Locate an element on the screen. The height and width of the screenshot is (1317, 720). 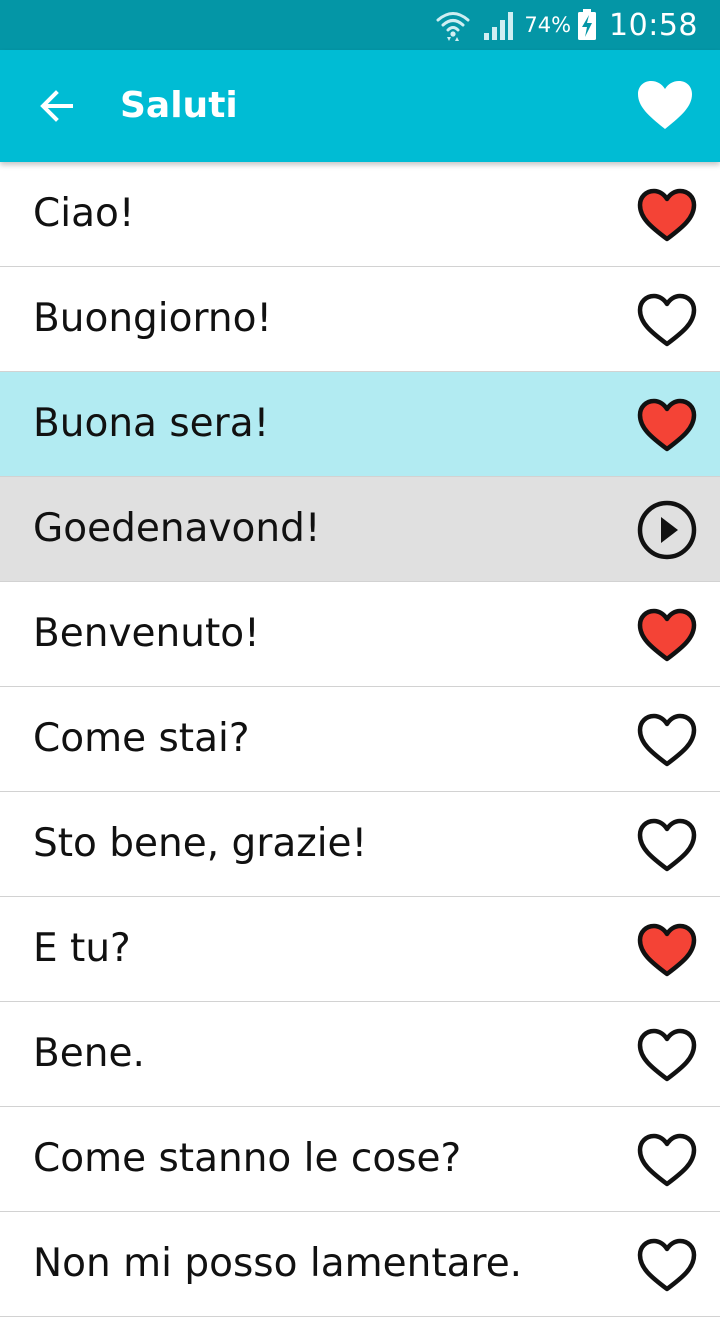
phrase-row: Goedenavond! is located at coordinates (360, 529).